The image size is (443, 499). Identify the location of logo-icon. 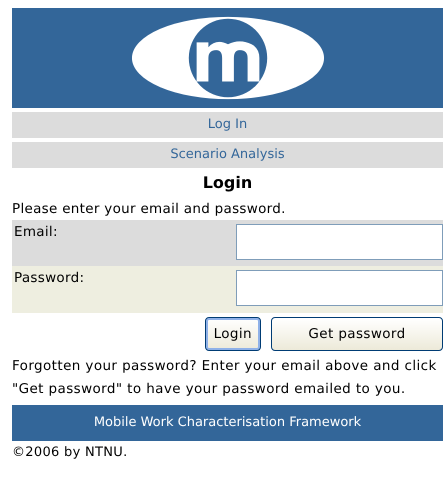
(228, 58).